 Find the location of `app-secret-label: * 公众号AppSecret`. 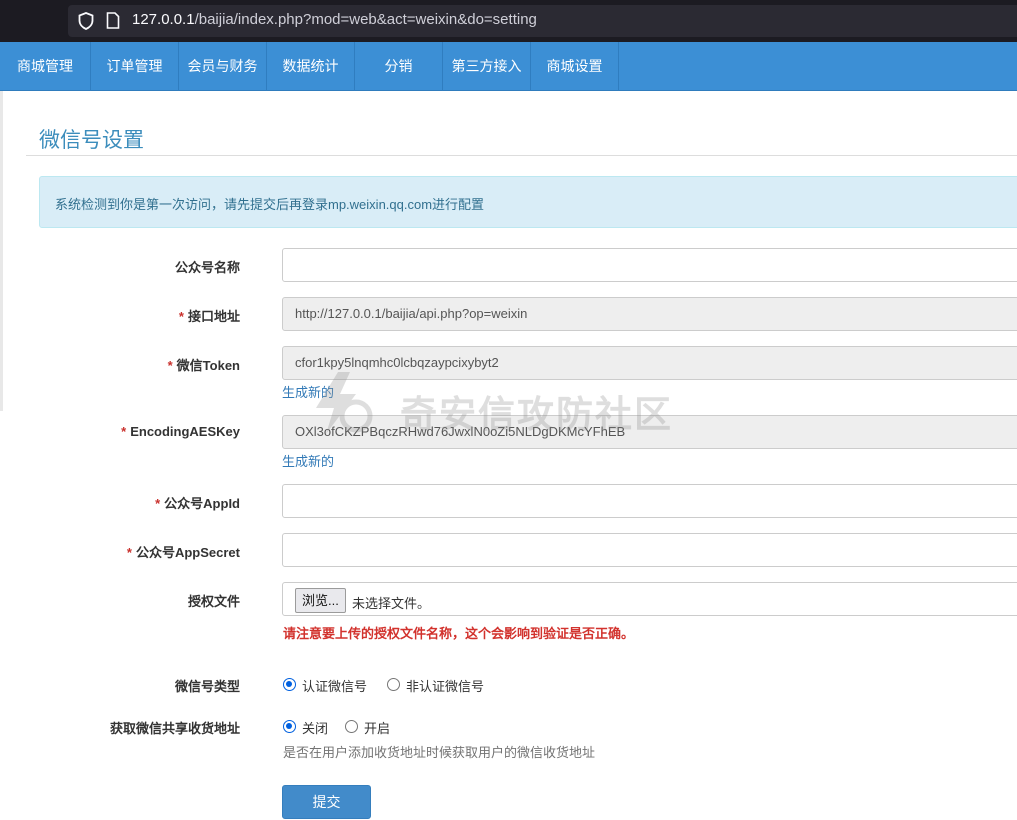

app-secret-label: * 公众号AppSecret is located at coordinates (183, 552).